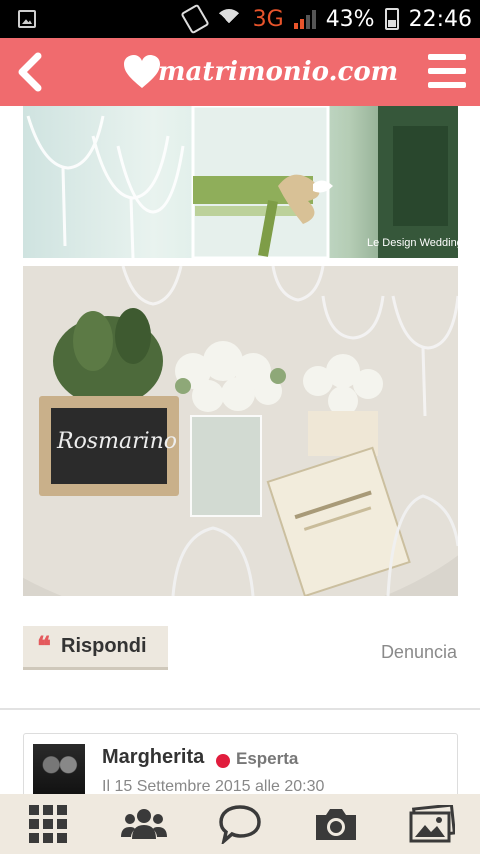 The height and width of the screenshot is (854, 480). Describe the element at coordinates (440, 19) in the screenshot. I see `clock: 22:46` at that location.